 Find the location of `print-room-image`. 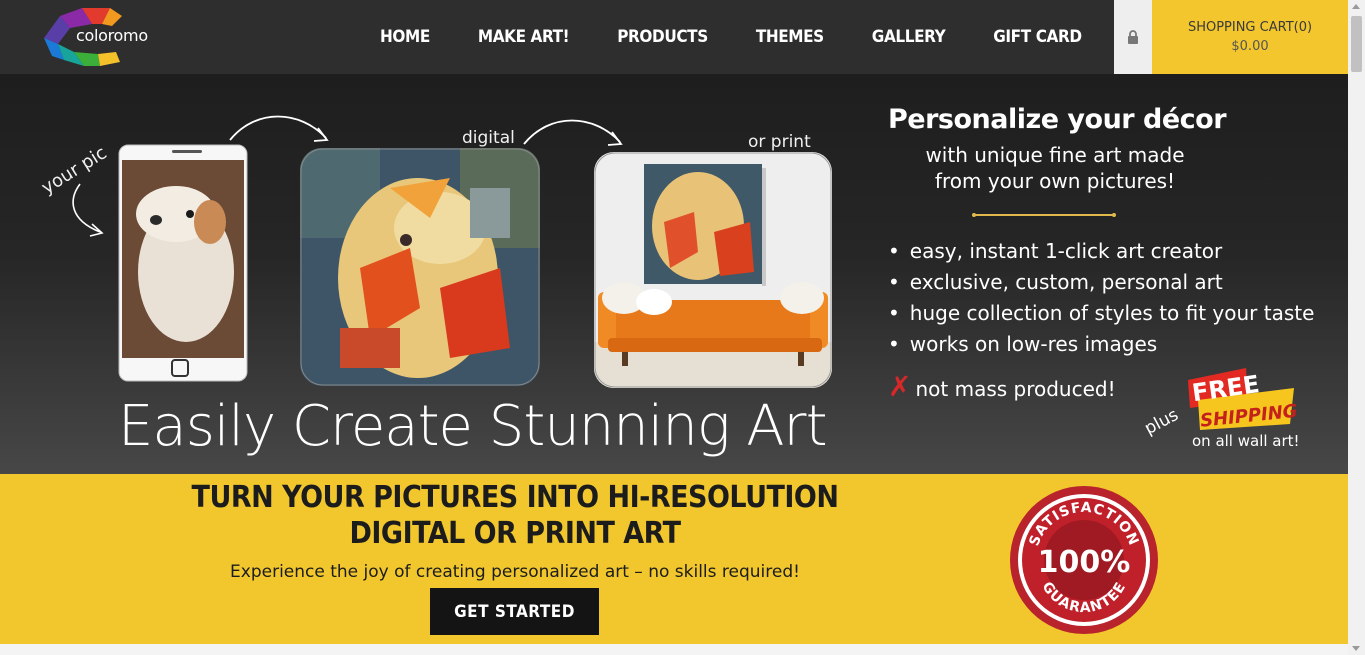

print-room-image is located at coordinates (713, 270).